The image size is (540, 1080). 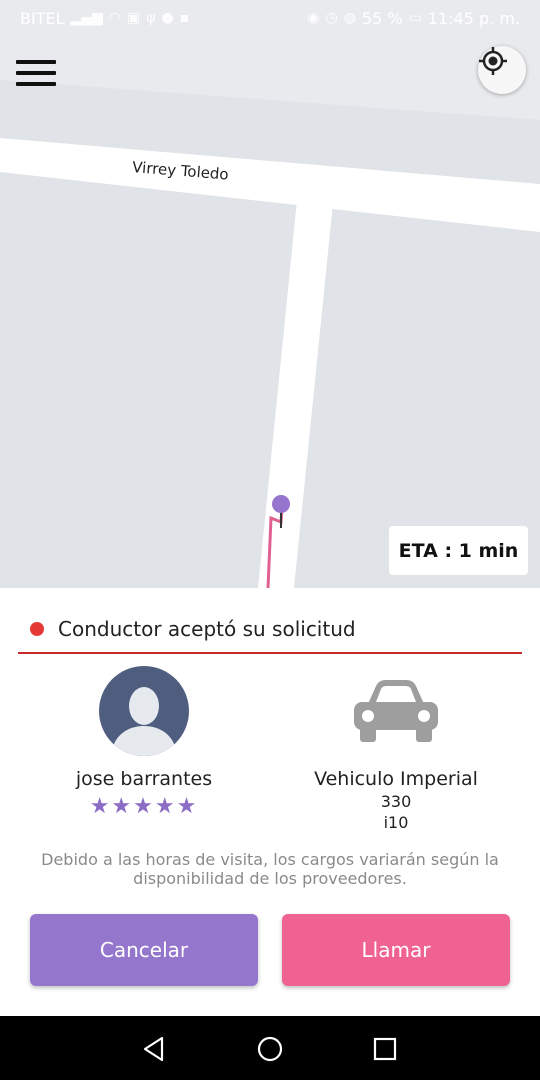 I want to click on home-button, so click(x=270, y=1049).